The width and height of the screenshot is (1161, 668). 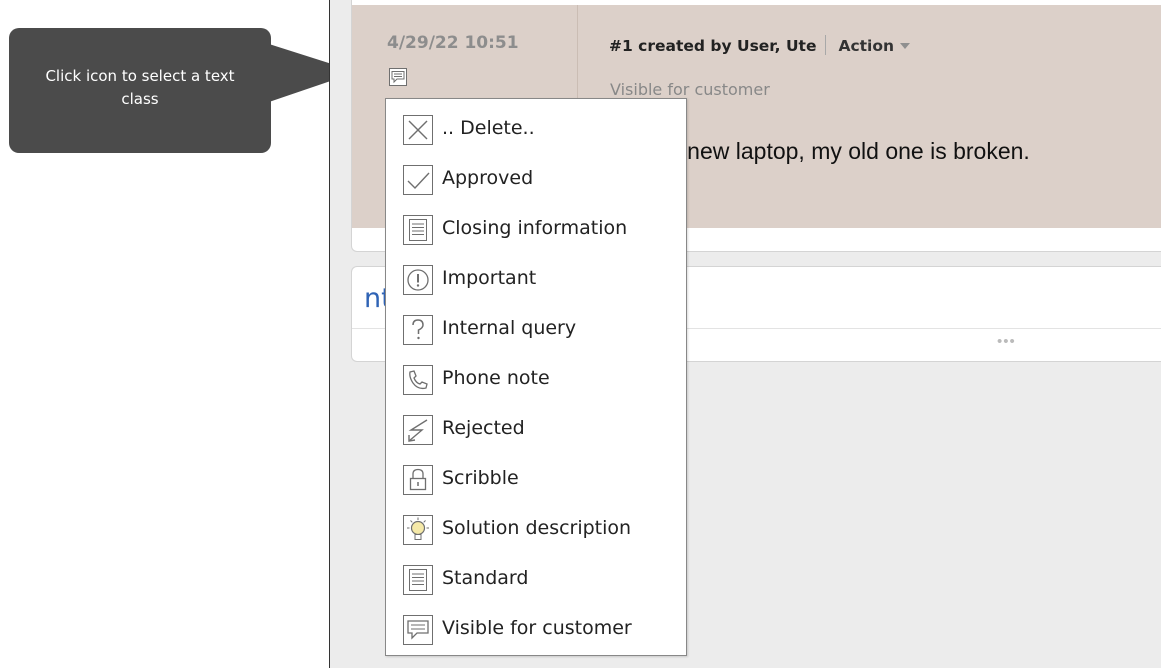 I want to click on menu-item-label: Solution description, so click(x=537, y=528).